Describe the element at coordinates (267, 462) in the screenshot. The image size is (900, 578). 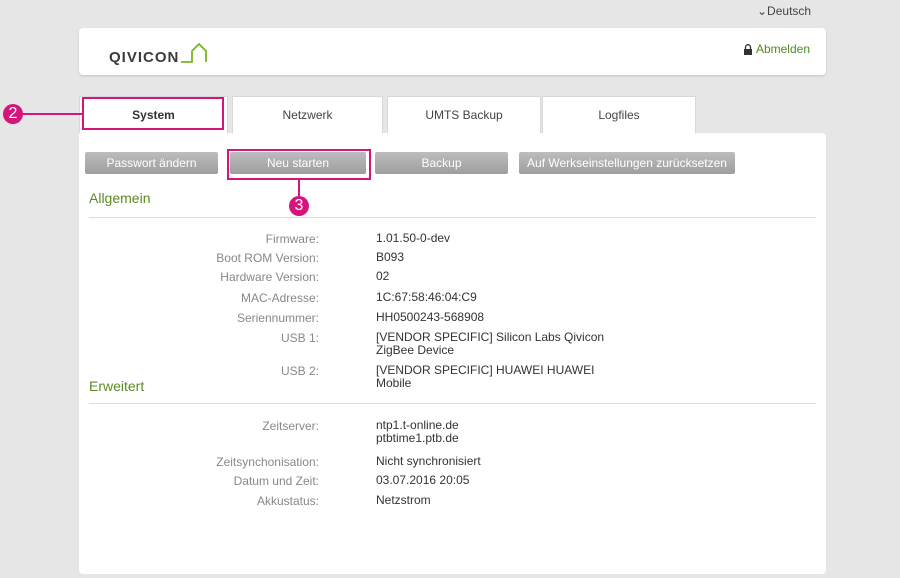
I see `row-label: Zeitsynchonisation:` at that location.